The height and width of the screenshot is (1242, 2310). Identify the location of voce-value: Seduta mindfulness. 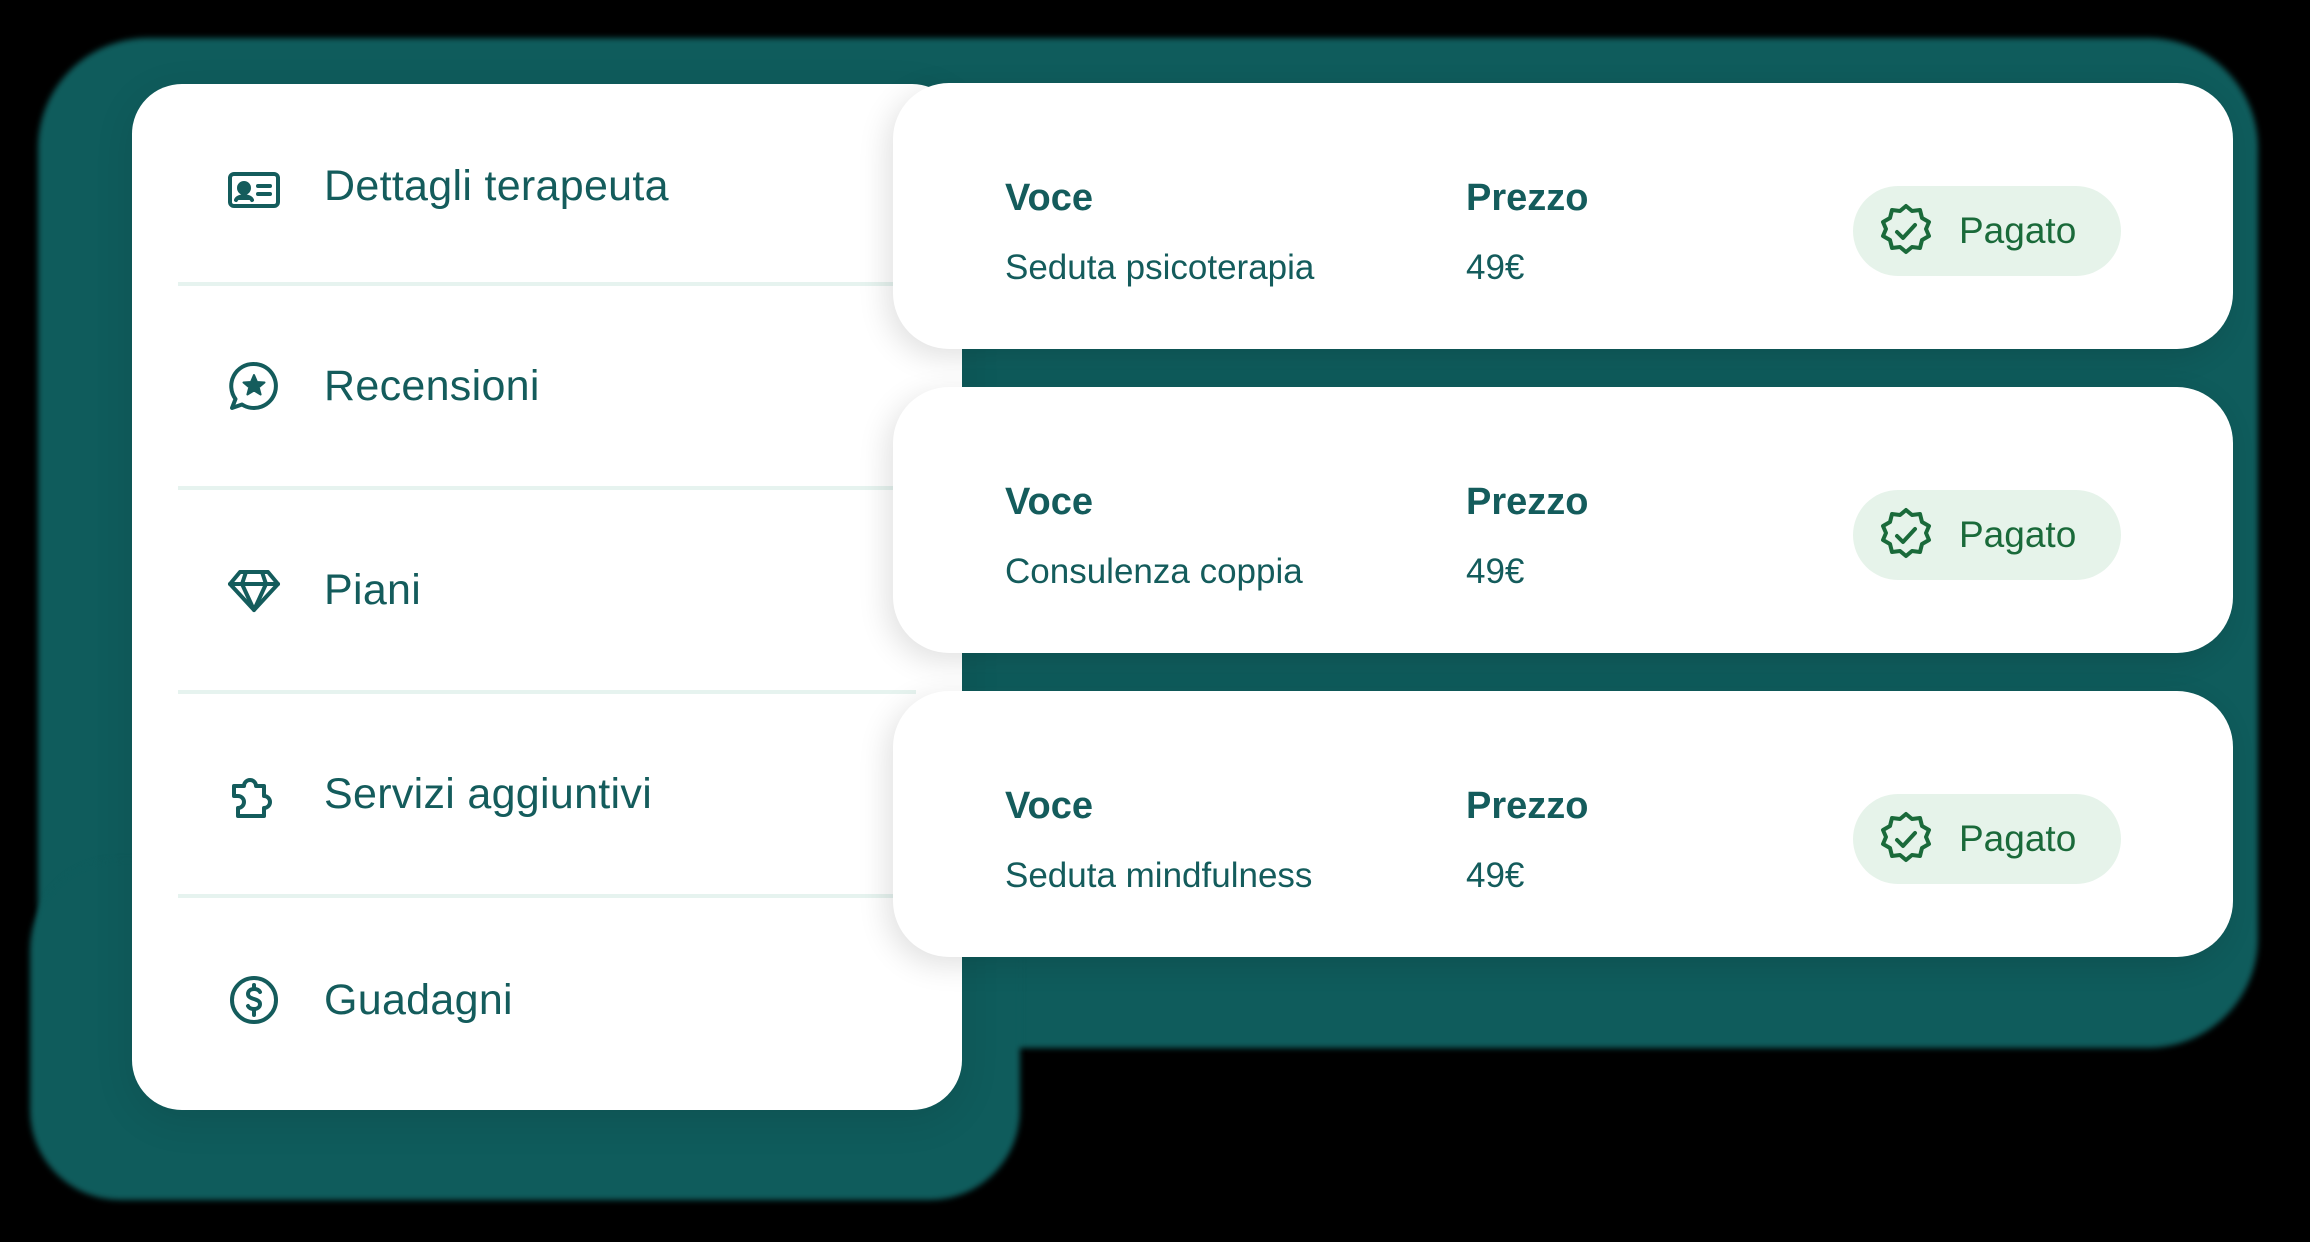
(1159, 875).